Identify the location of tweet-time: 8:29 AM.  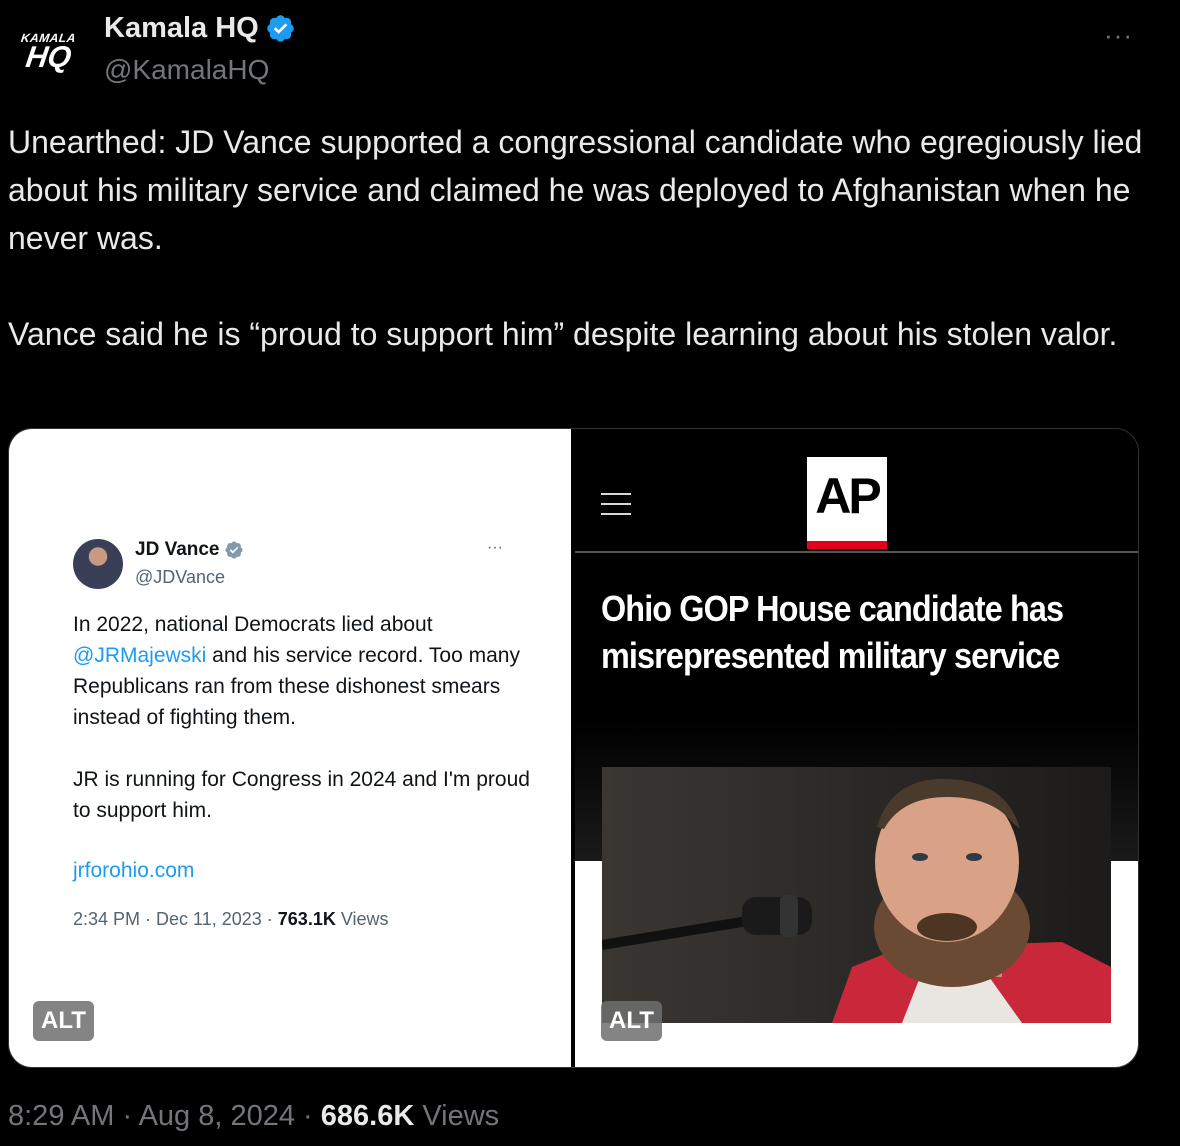
(61, 1116).